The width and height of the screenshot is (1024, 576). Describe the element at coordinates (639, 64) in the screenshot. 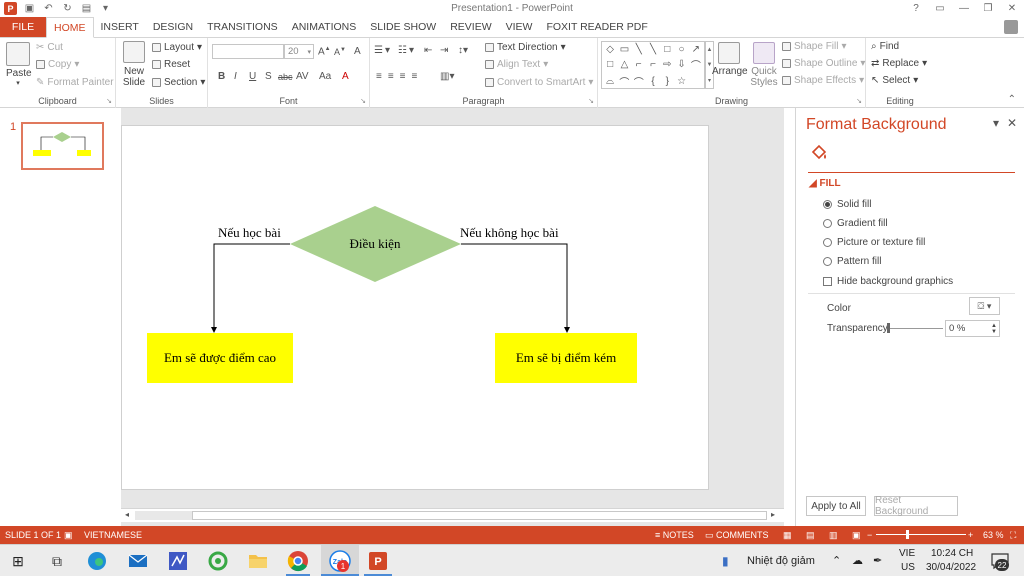

I see `connector-shape-icon: ⌐` at that location.